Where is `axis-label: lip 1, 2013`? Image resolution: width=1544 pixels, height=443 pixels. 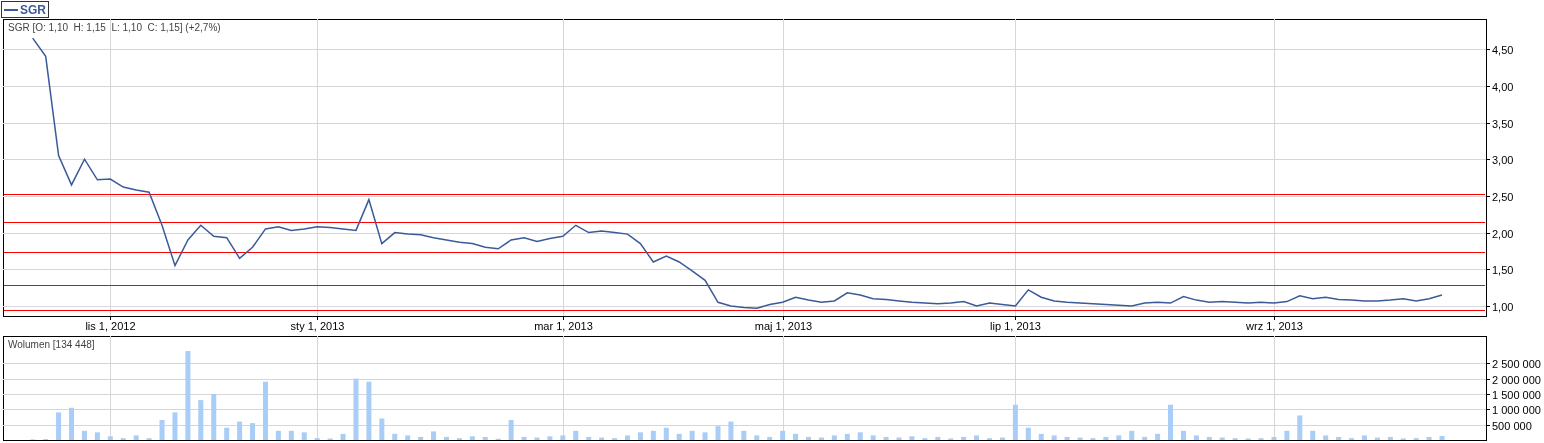 axis-label: lip 1, 2013 is located at coordinates (1015, 326).